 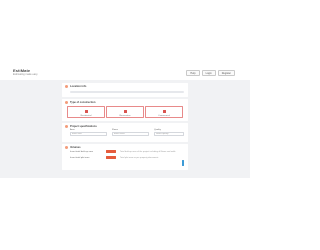 What do you see at coordinates (115, 130) in the screenshot?
I see `floors-field-label: Floors` at bounding box center [115, 130].